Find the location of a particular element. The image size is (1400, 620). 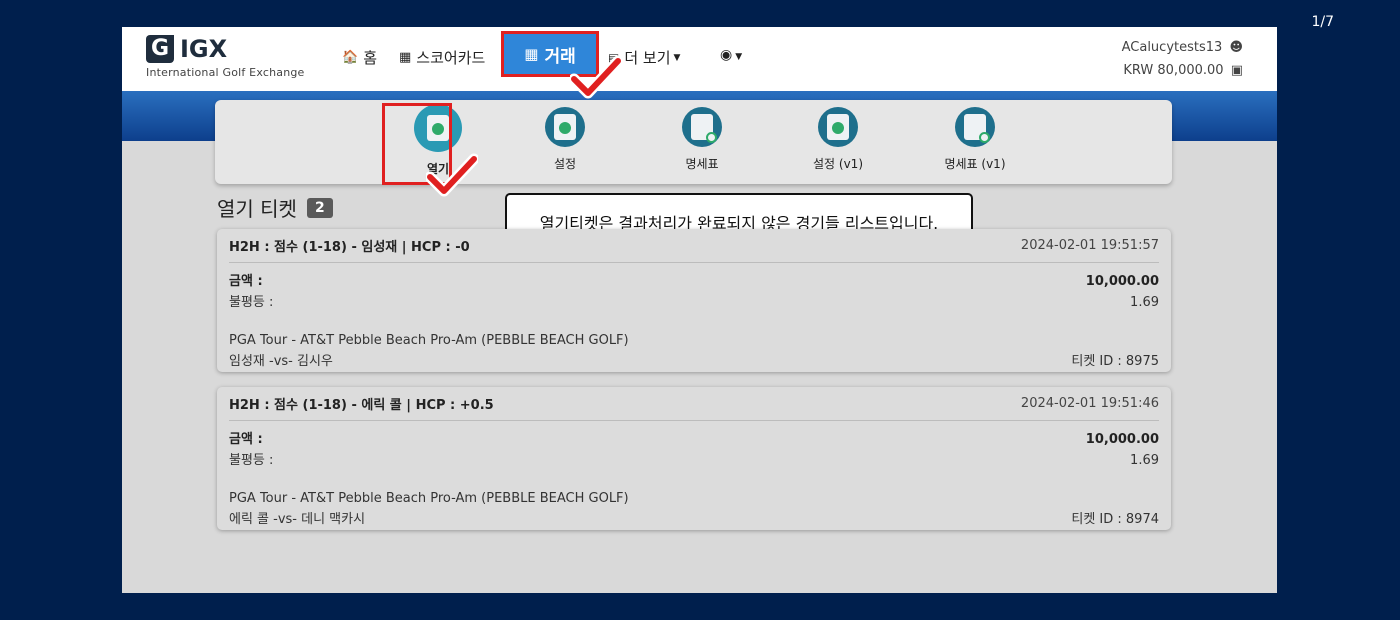

tab-settled-label: 설정 is located at coordinates (565, 164).